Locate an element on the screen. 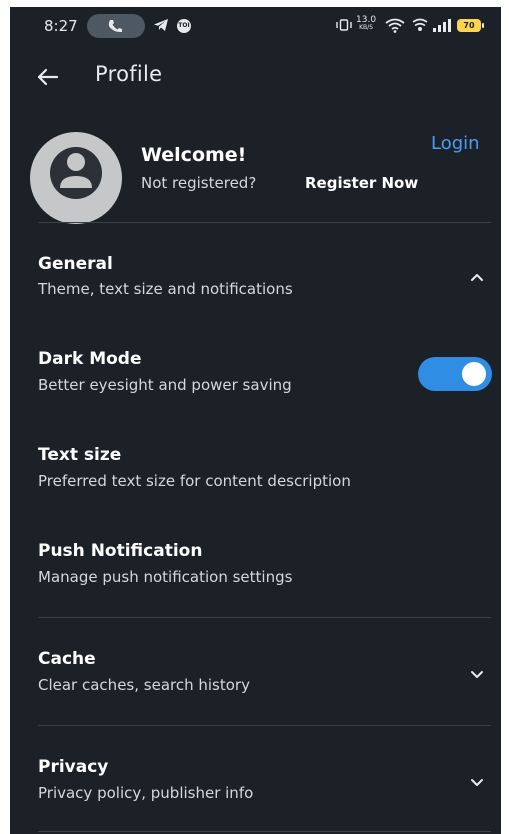 This screenshot has height=834, width=509. avatar is located at coordinates (76, 178).